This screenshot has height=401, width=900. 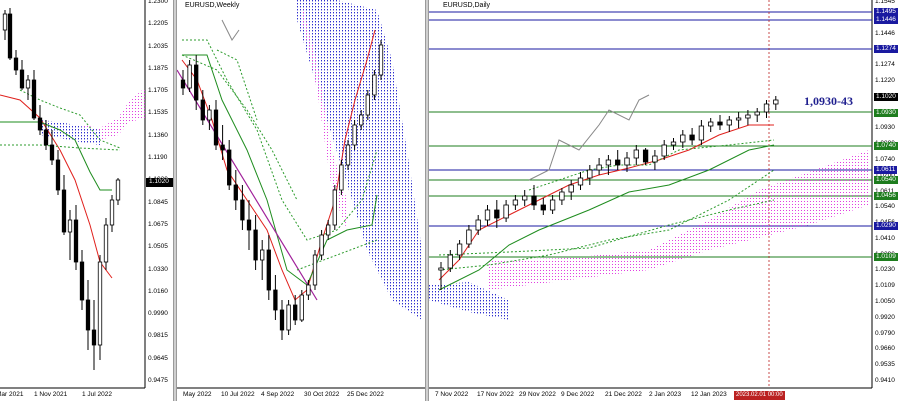 What do you see at coordinates (709, 394) in the screenshot?
I see `time-axis-label: 12 Jan 2023` at bounding box center [709, 394].